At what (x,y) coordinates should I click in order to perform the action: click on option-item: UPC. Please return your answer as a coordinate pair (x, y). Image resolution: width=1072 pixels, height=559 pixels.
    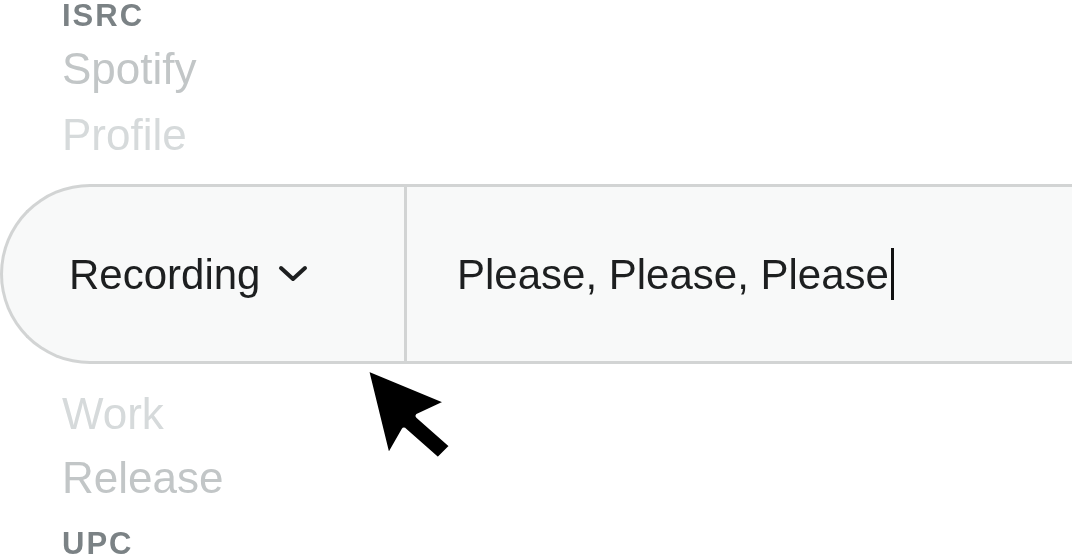
    Looking at the image, I should click on (98, 543).